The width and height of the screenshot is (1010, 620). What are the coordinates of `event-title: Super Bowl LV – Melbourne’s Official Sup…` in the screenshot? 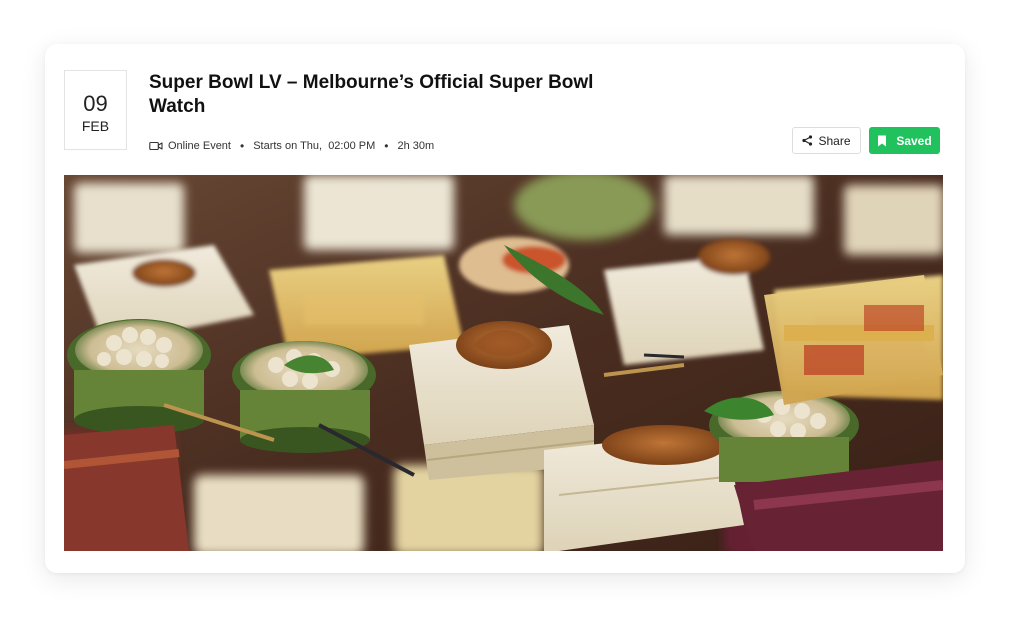 It's located at (371, 94).